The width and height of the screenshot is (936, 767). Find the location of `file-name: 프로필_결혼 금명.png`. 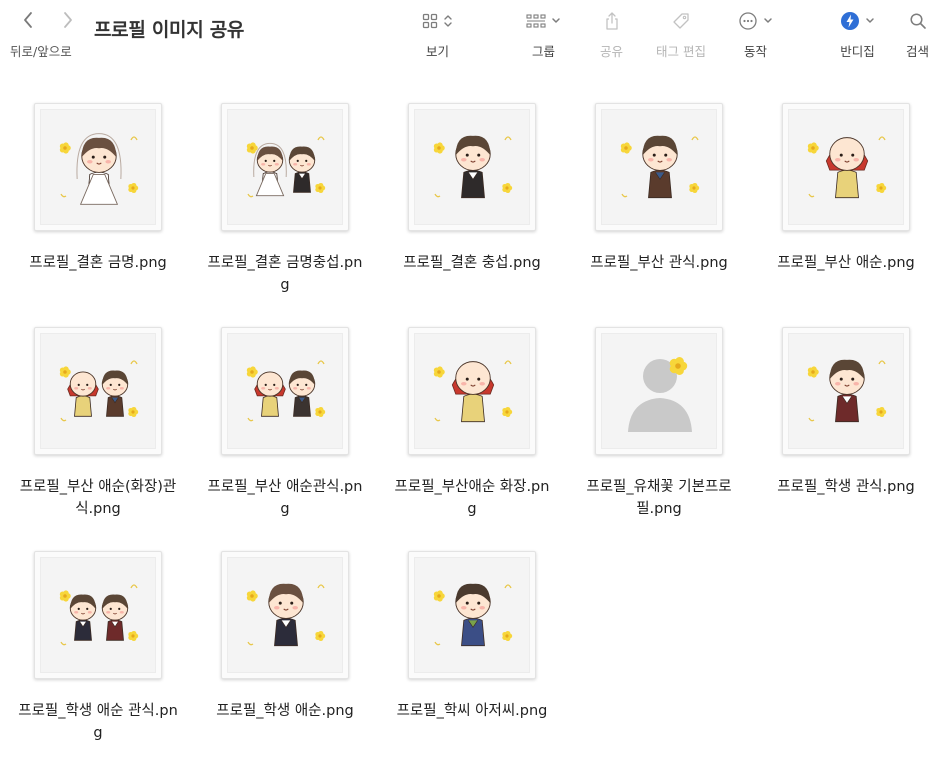

file-name: 프로필_결혼 금명.png is located at coordinates (98, 263).